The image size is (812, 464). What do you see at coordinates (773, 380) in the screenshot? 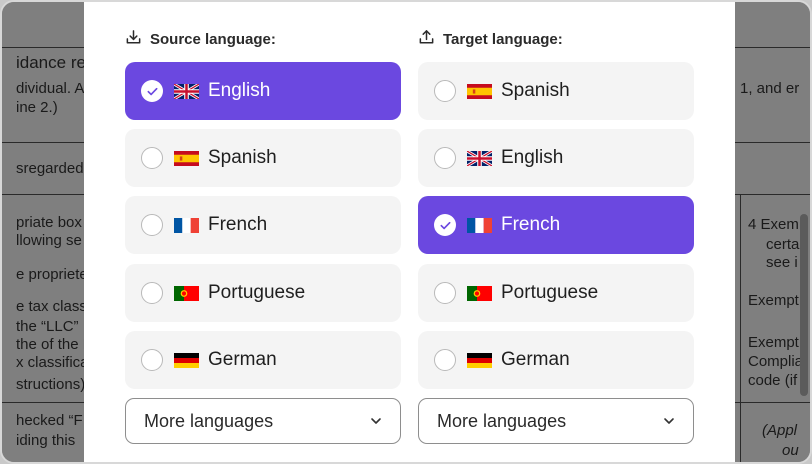
I see `doc-text: code (if` at bounding box center [773, 380].